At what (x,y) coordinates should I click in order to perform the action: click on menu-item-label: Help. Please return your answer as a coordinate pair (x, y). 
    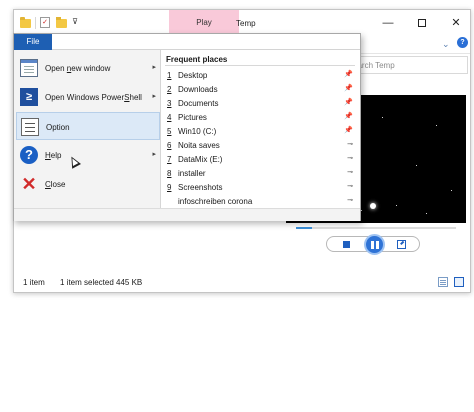
    Looking at the image, I should click on (53, 155).